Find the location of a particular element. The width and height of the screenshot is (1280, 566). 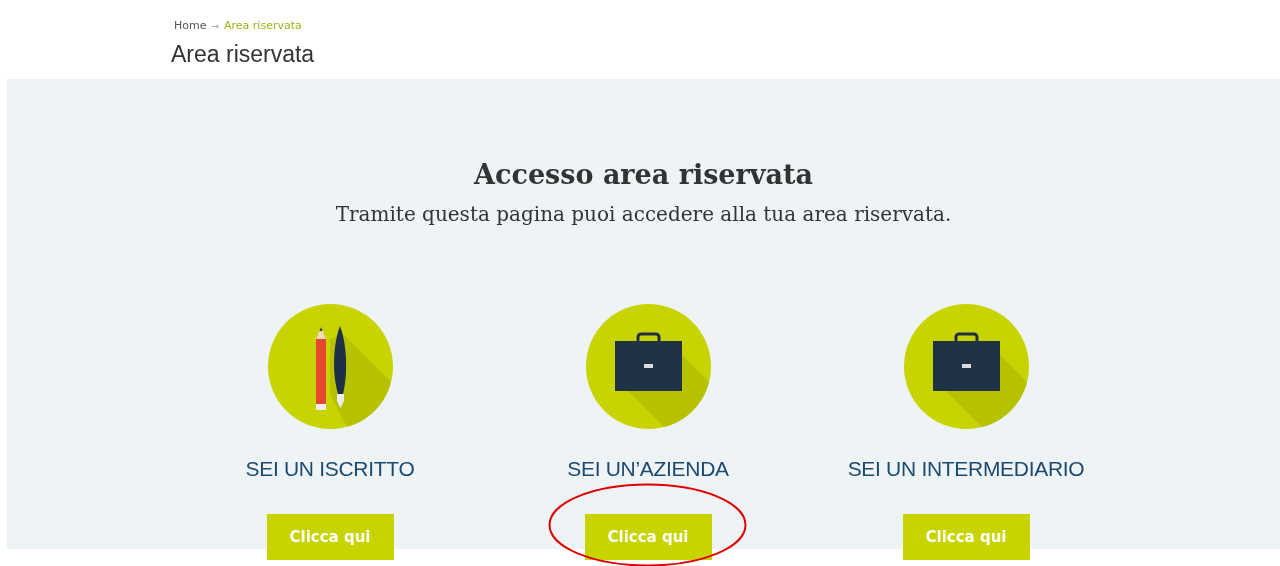

panel-heading: Accesso area riservata is located at coordinates (643, 174).